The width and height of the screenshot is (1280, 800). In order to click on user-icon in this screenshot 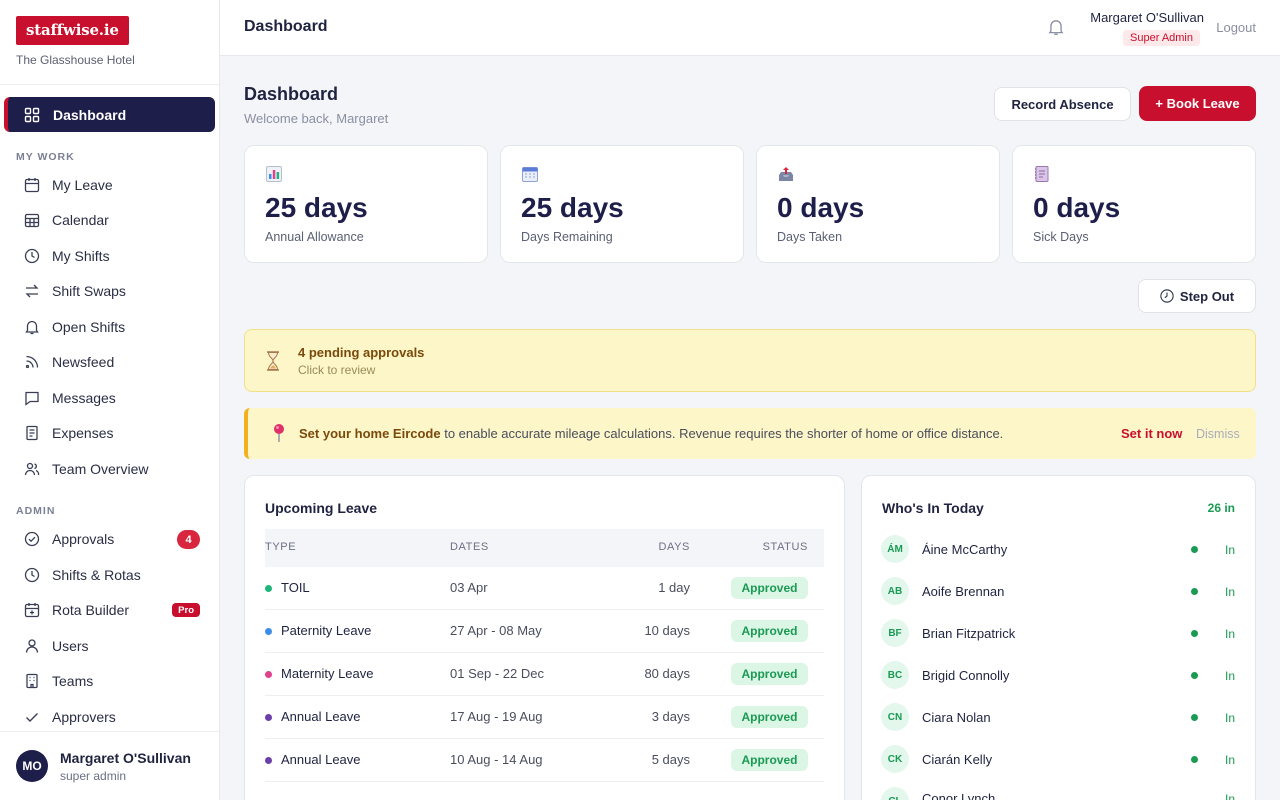, I will do `click(32, 646)`.